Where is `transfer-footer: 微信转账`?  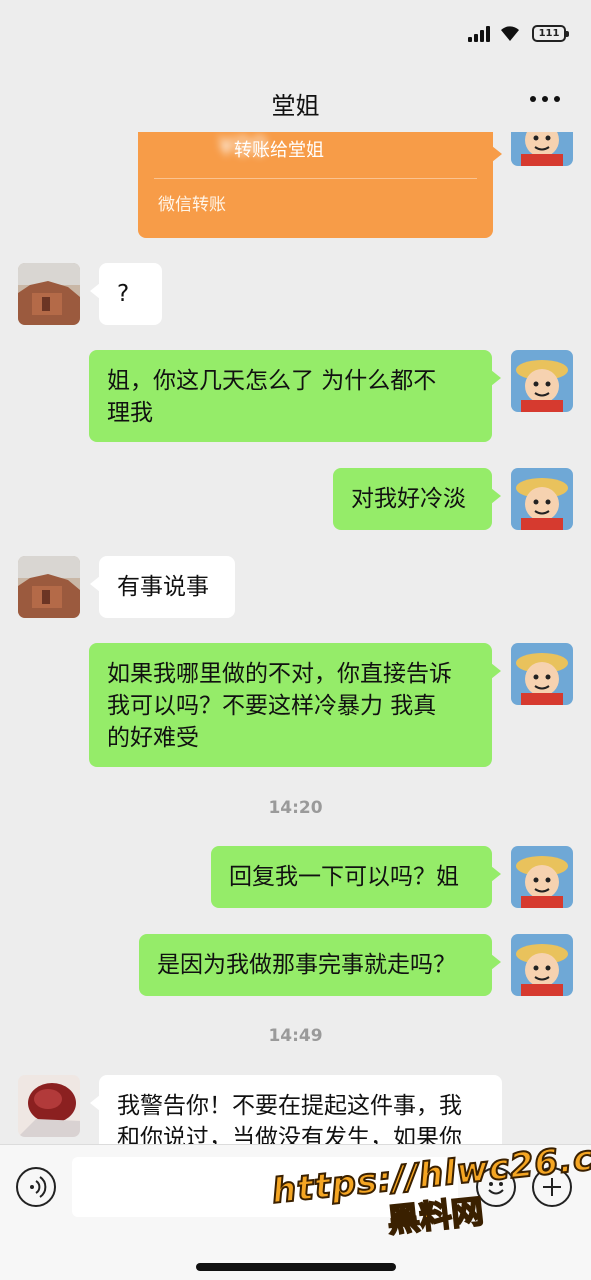 transfer-footer: 微信转账 is located at coordinates (192, 205).